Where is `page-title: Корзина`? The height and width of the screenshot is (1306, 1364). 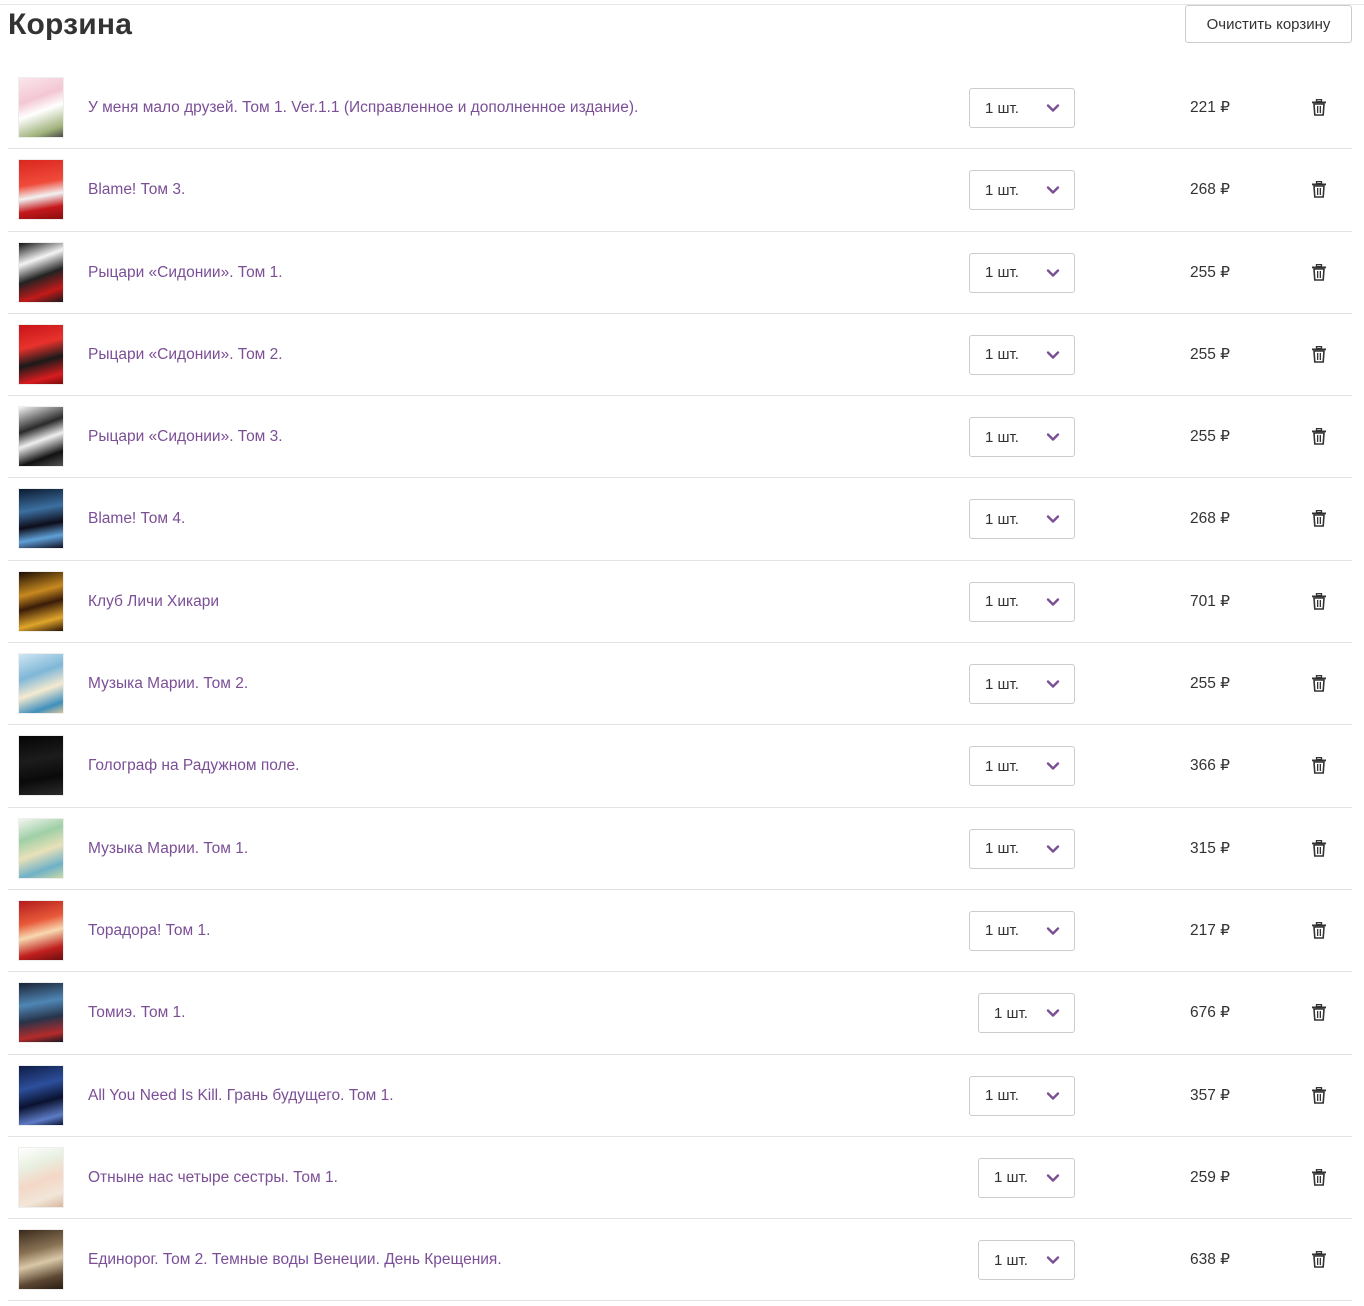
page-title: Корзина is located at coordinates (70, 24).